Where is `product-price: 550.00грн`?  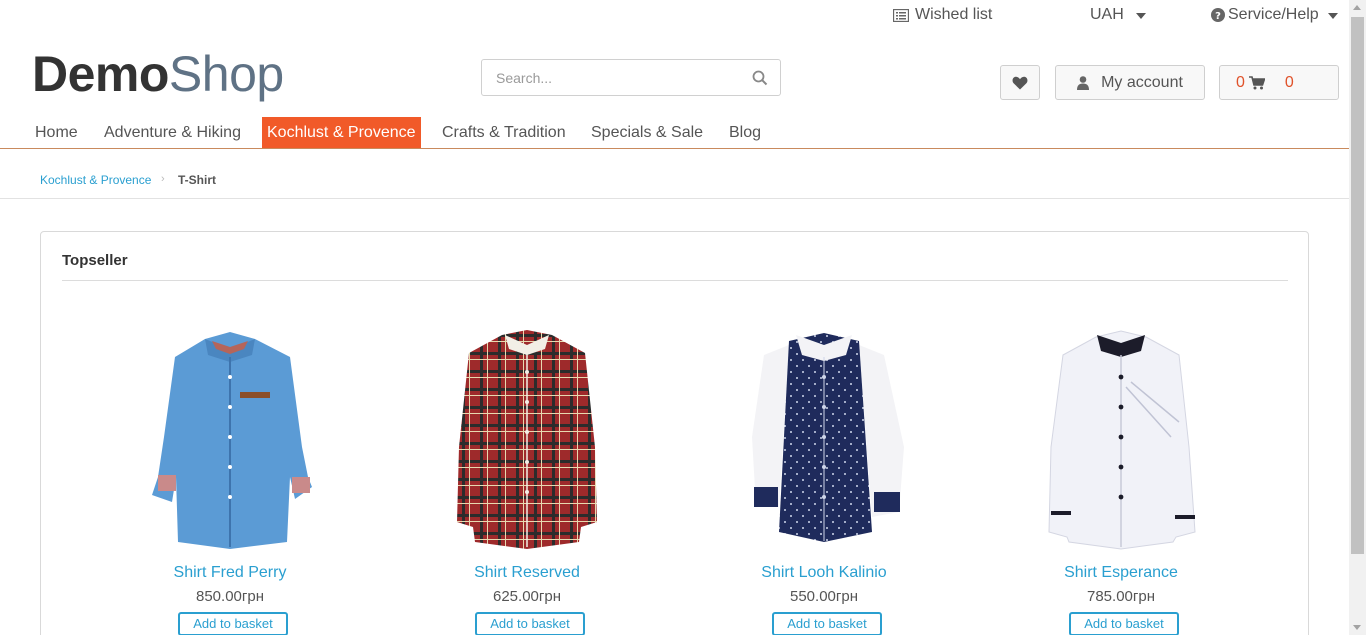
product-price: 550.00грн is located at coordinates (824, 596).